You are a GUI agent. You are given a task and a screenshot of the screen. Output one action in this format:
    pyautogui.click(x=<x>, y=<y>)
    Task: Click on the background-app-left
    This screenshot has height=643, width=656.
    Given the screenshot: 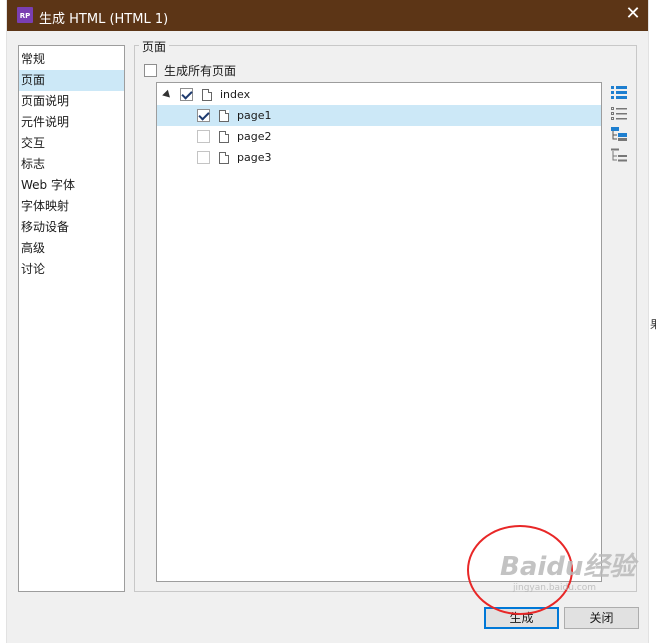 What is the action you would take?
    pyautogui.click(x=3, y=321)
    